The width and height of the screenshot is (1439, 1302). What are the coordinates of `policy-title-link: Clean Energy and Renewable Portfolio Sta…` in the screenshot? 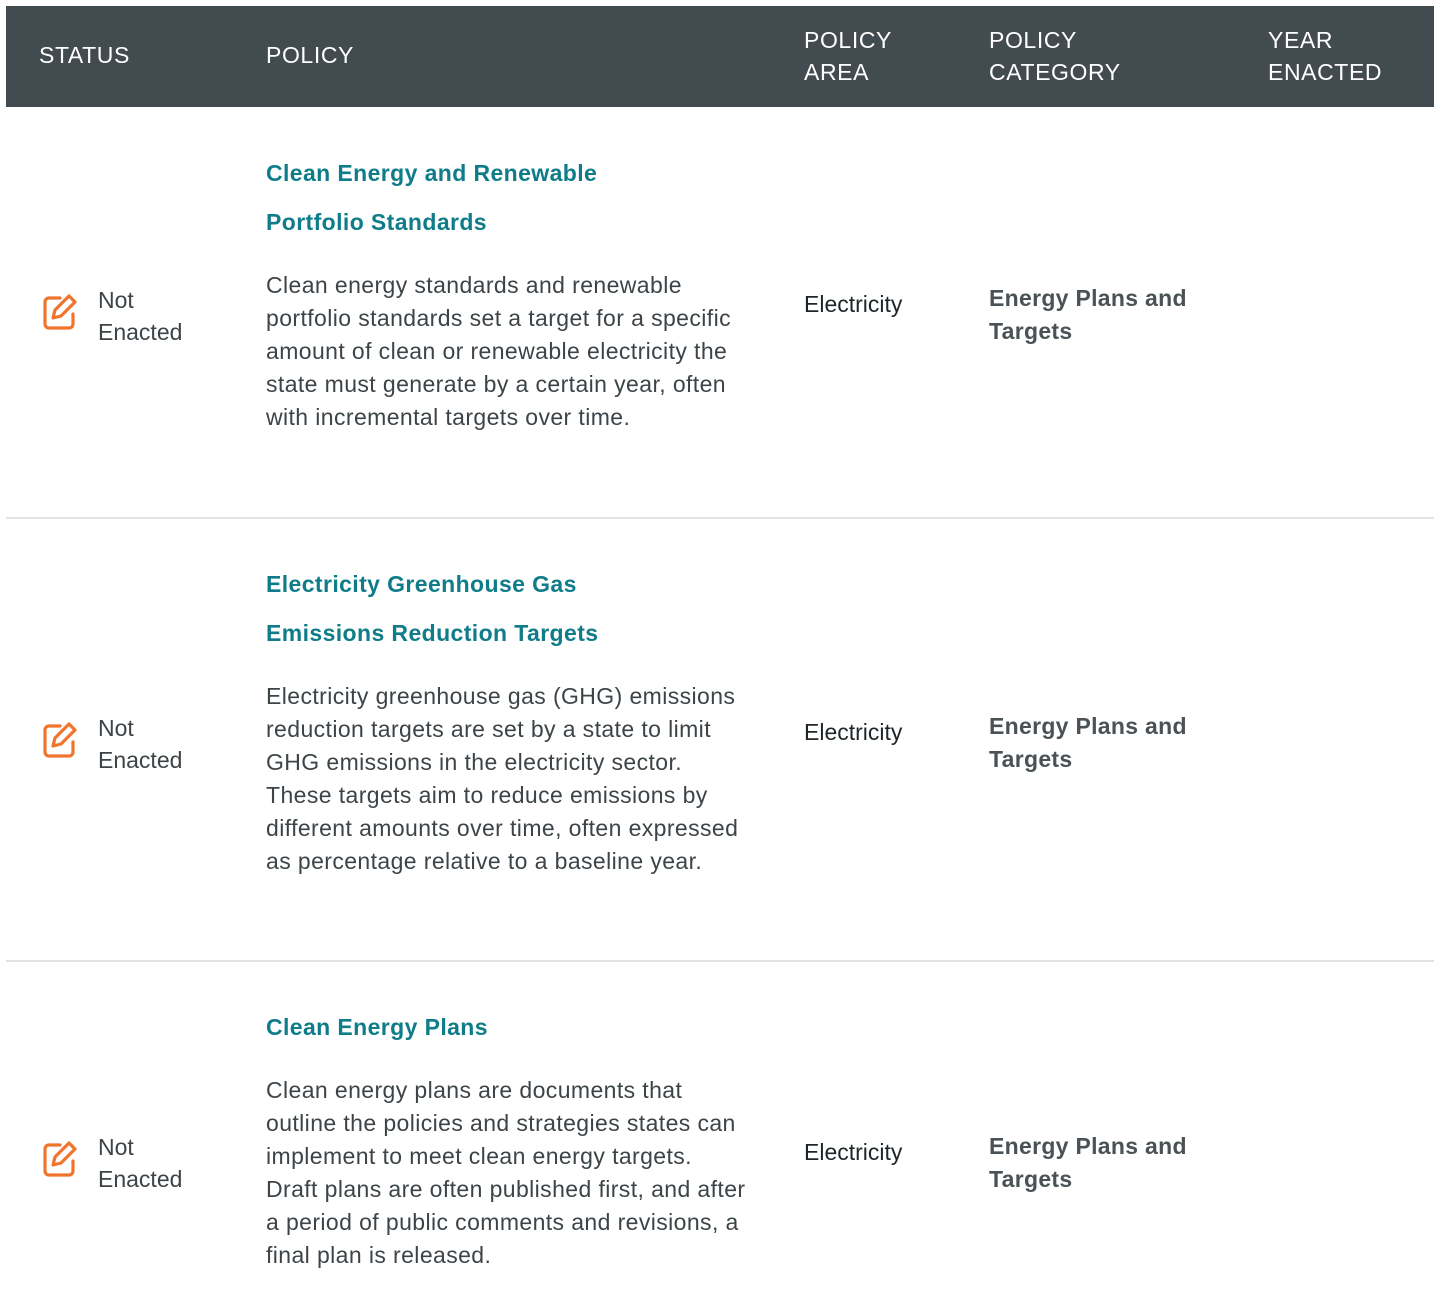 It's located at (506, 198).